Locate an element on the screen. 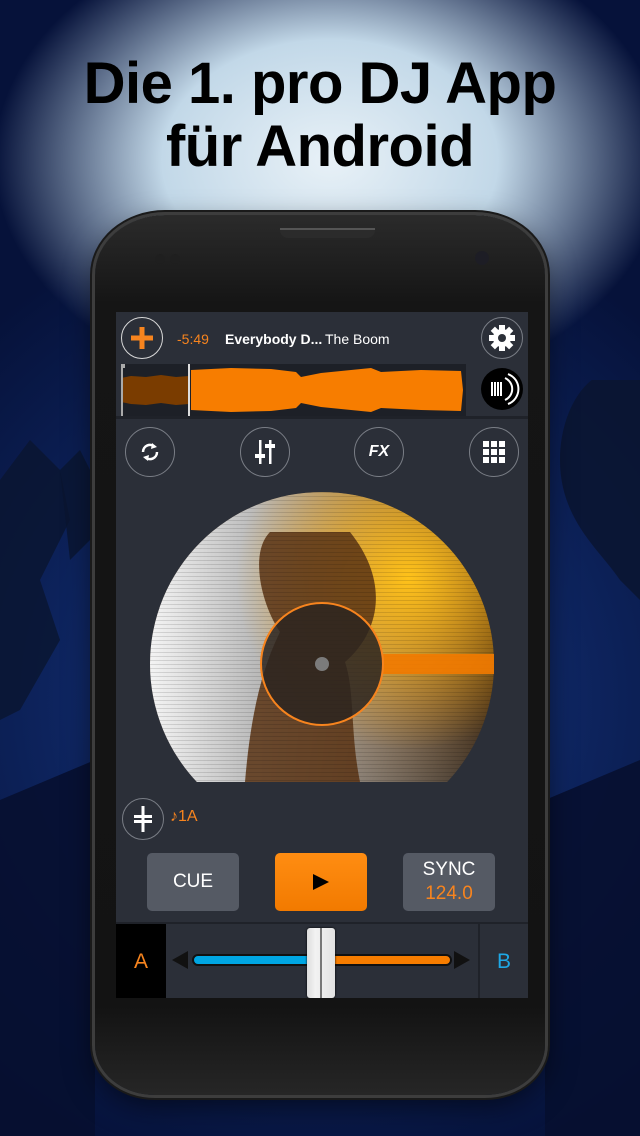  platter-position-marker is located at coordinates (438, 664).